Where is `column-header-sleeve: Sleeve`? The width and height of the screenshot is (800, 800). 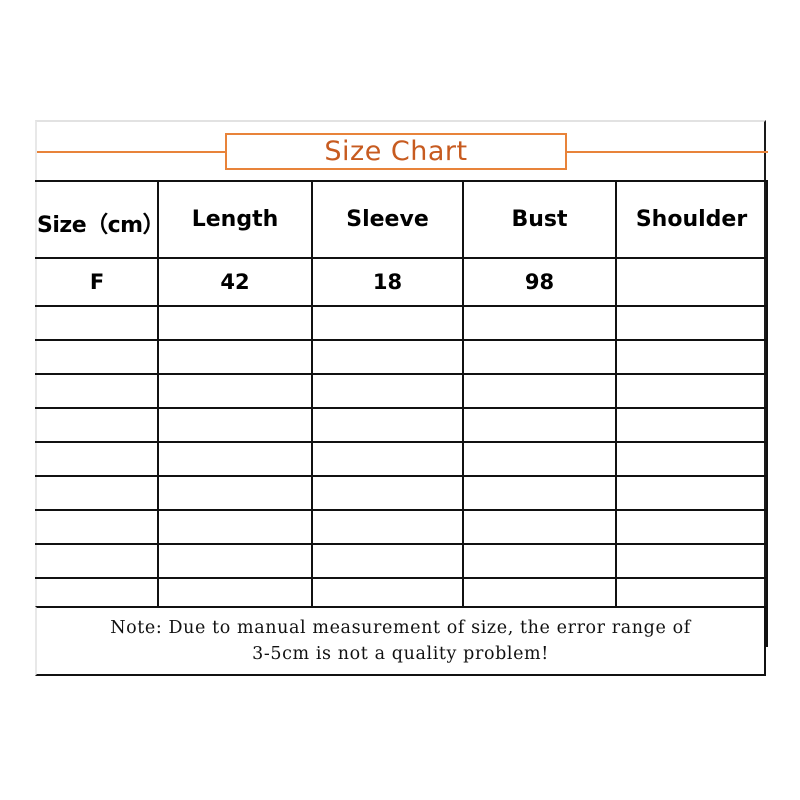
column-header-sleeve: Sleeve is located at coordinates (387, 219).